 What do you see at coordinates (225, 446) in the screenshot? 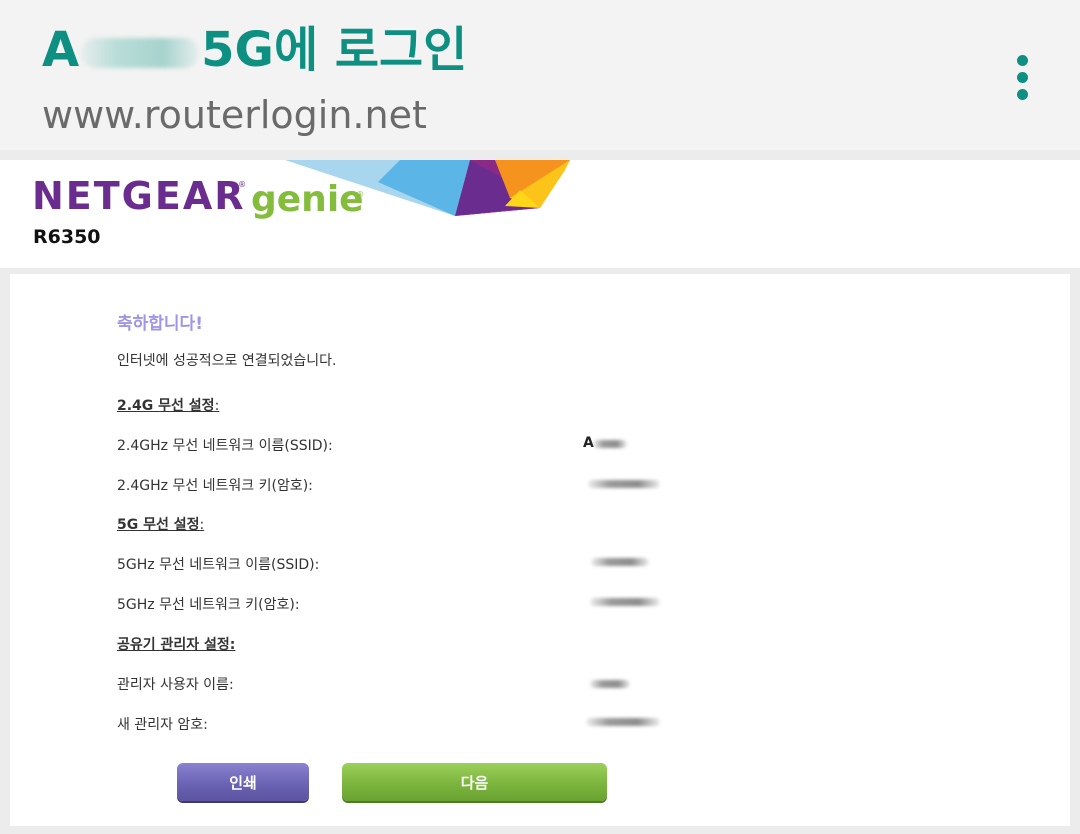
I see `ssid-24-label: 2.4GHz 무선 네트워크 이름(SSID):` at bounding box center [225, 446].